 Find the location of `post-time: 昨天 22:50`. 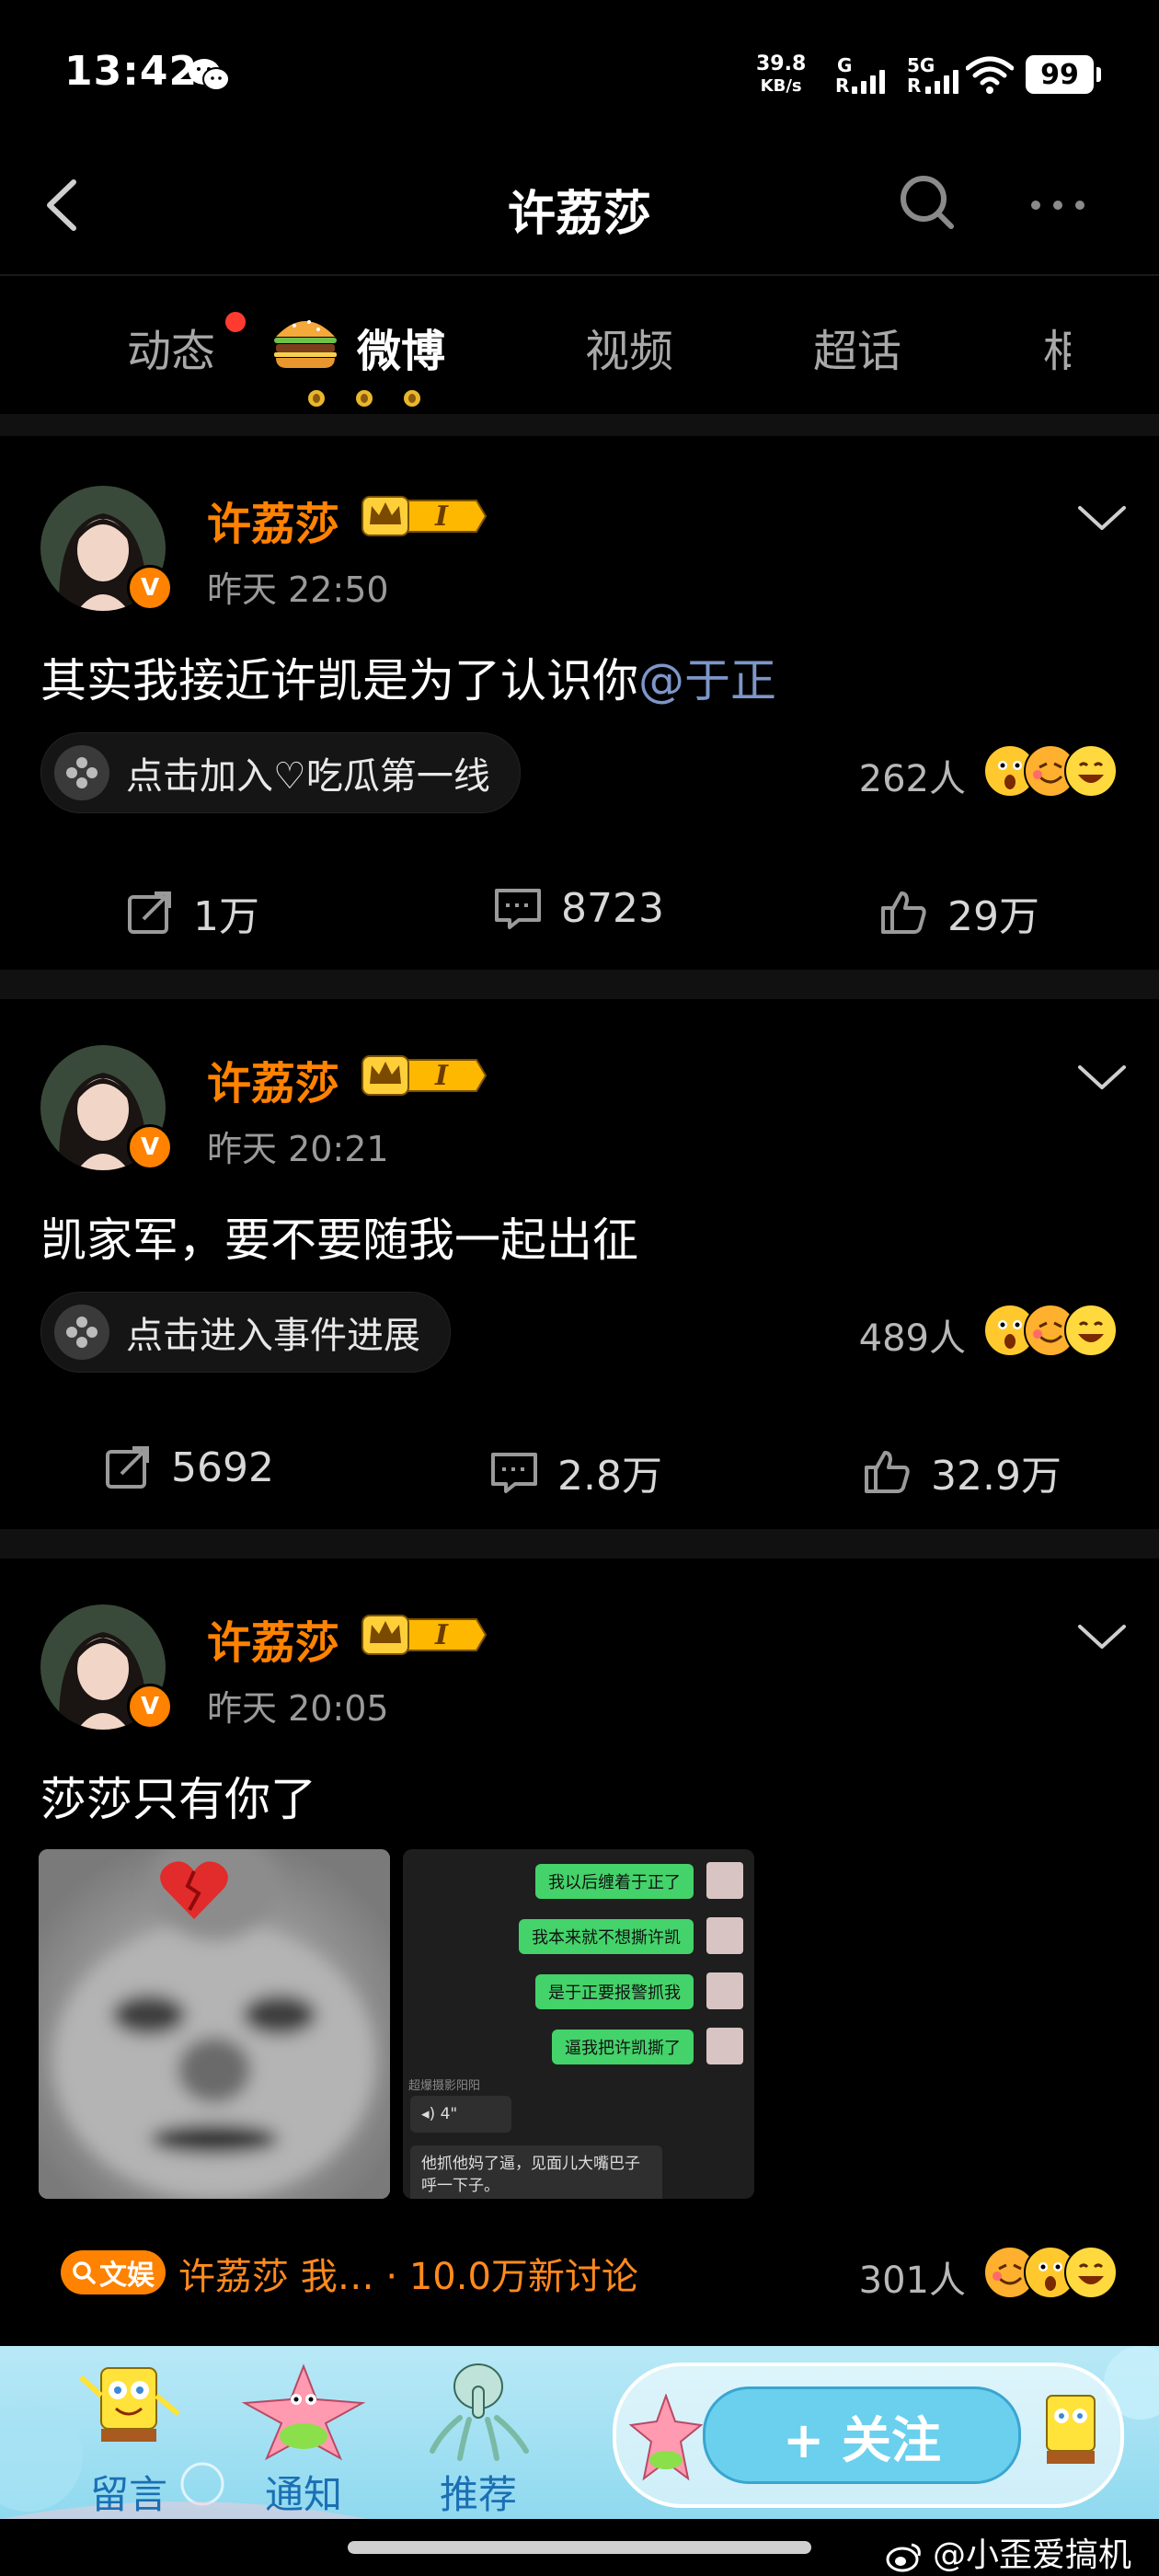

post-time: 昨天 22:50 is located at coordinates (298, 589).